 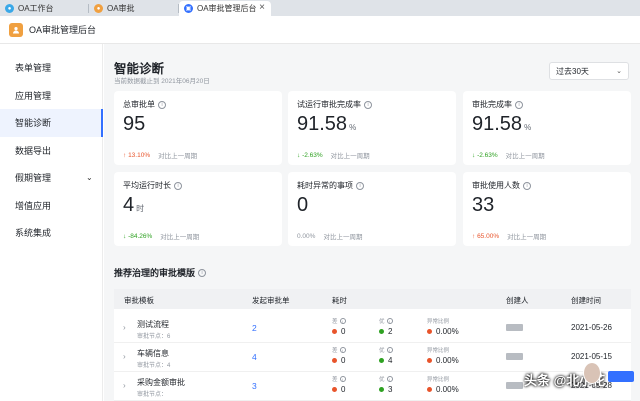 I want to click on sidebar-item-value-added-apps: 增值应用, so click(x=51, y=206).